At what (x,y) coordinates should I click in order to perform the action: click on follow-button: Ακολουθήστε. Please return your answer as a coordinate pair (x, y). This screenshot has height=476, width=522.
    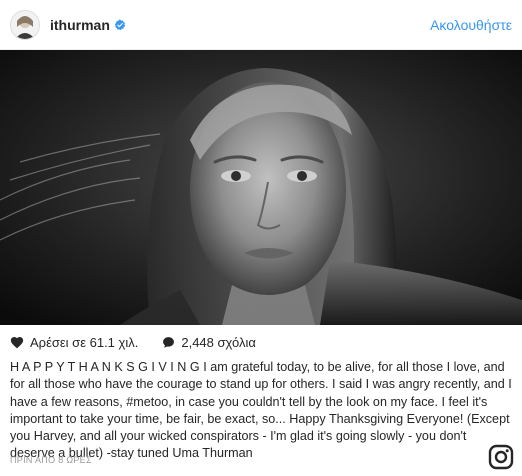
    Looking at the image, I should click on (471, 25).